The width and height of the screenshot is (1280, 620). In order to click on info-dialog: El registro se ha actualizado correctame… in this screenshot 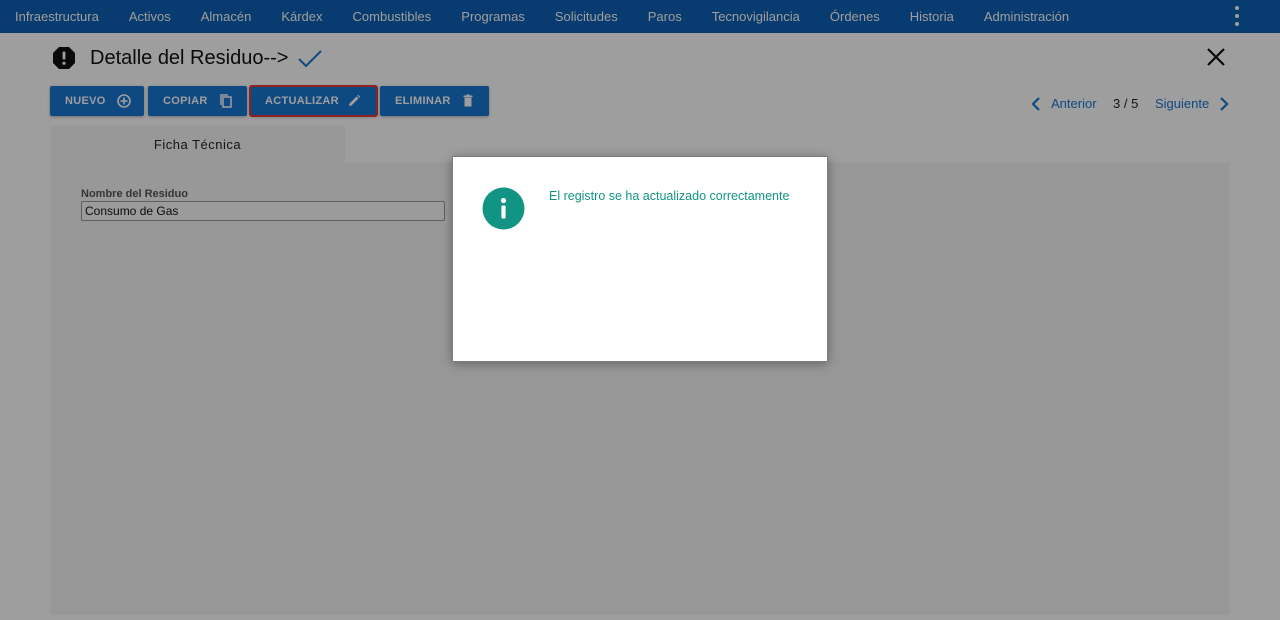, I will do `click(640, 259)`.